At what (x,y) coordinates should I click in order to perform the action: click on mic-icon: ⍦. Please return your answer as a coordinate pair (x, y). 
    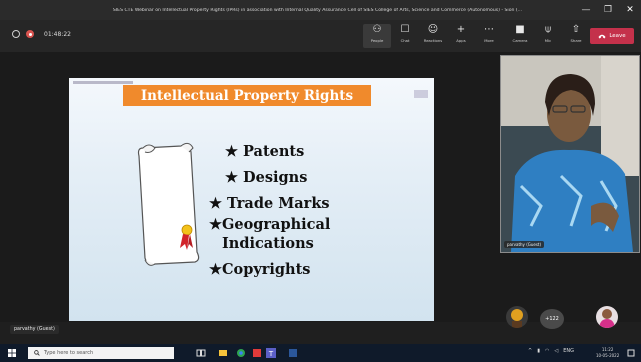
    Looking at the image, I should click on (548, 29).